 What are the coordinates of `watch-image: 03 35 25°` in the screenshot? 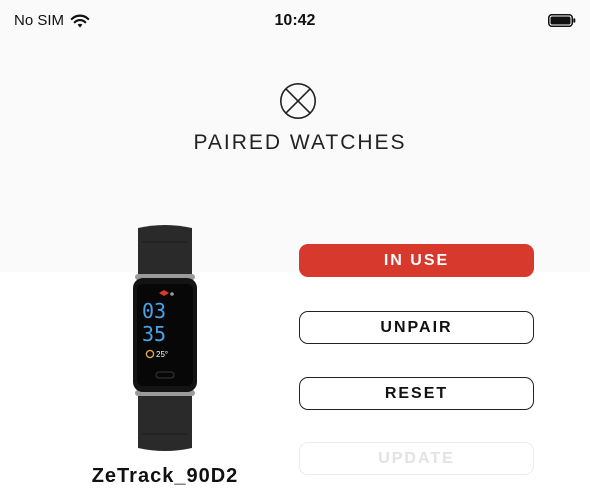 It's located at (165, 338).